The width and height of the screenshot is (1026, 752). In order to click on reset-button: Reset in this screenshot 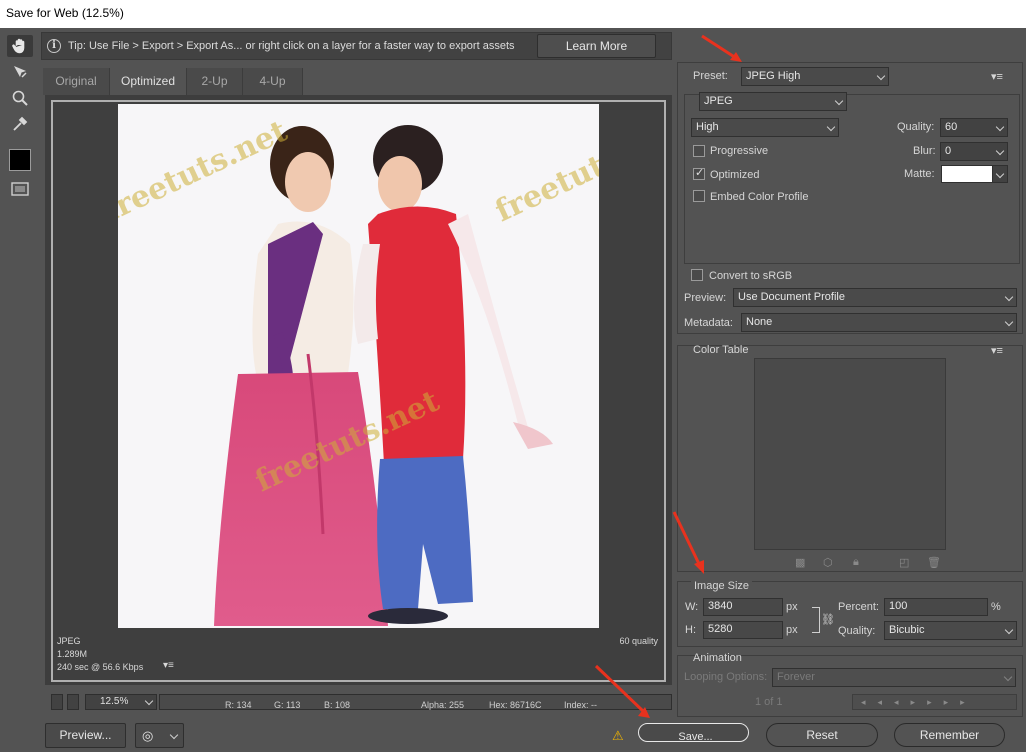, I will do `click(822, 735)`.